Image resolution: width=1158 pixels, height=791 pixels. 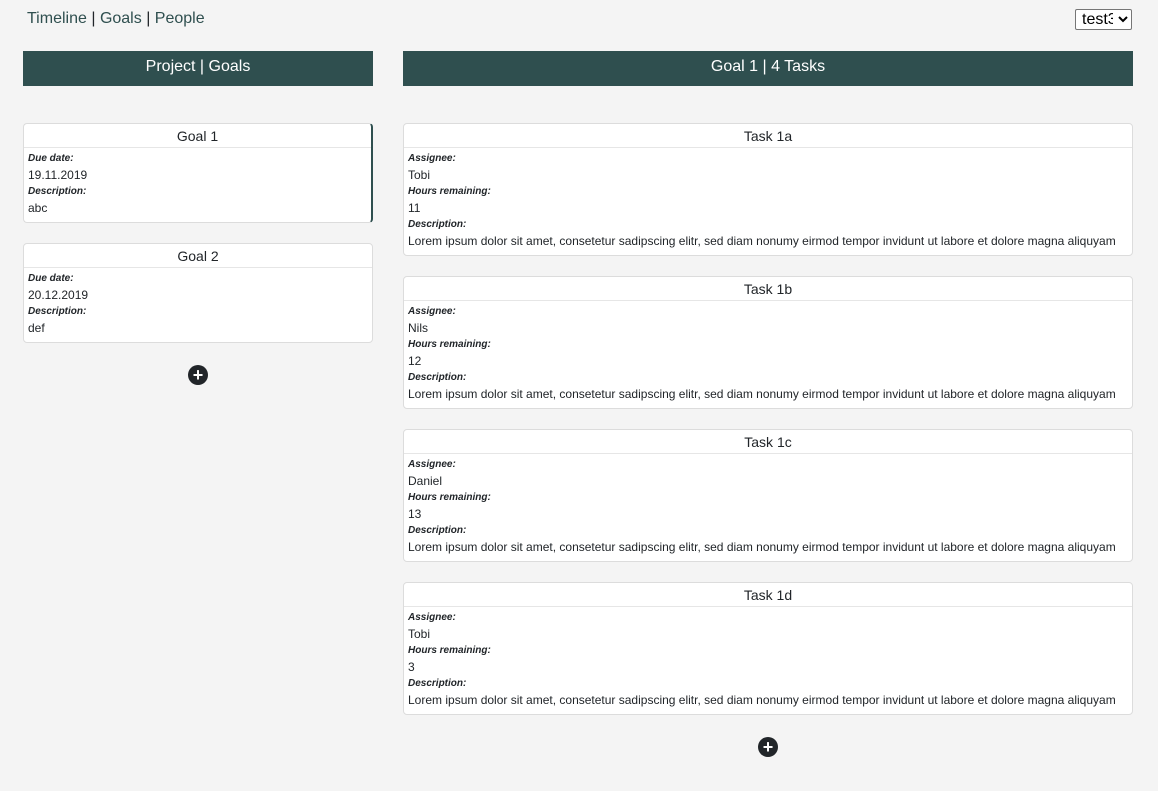 I want to click on description-value: abc, so click(x=38, y=208).